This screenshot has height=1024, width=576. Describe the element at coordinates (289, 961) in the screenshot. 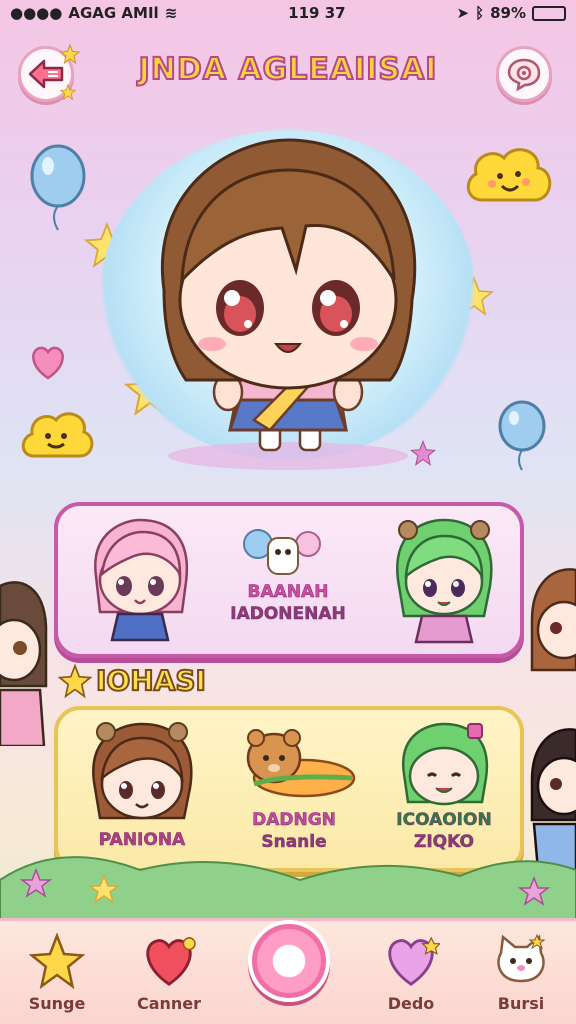

I see `home-center-button` at that location.